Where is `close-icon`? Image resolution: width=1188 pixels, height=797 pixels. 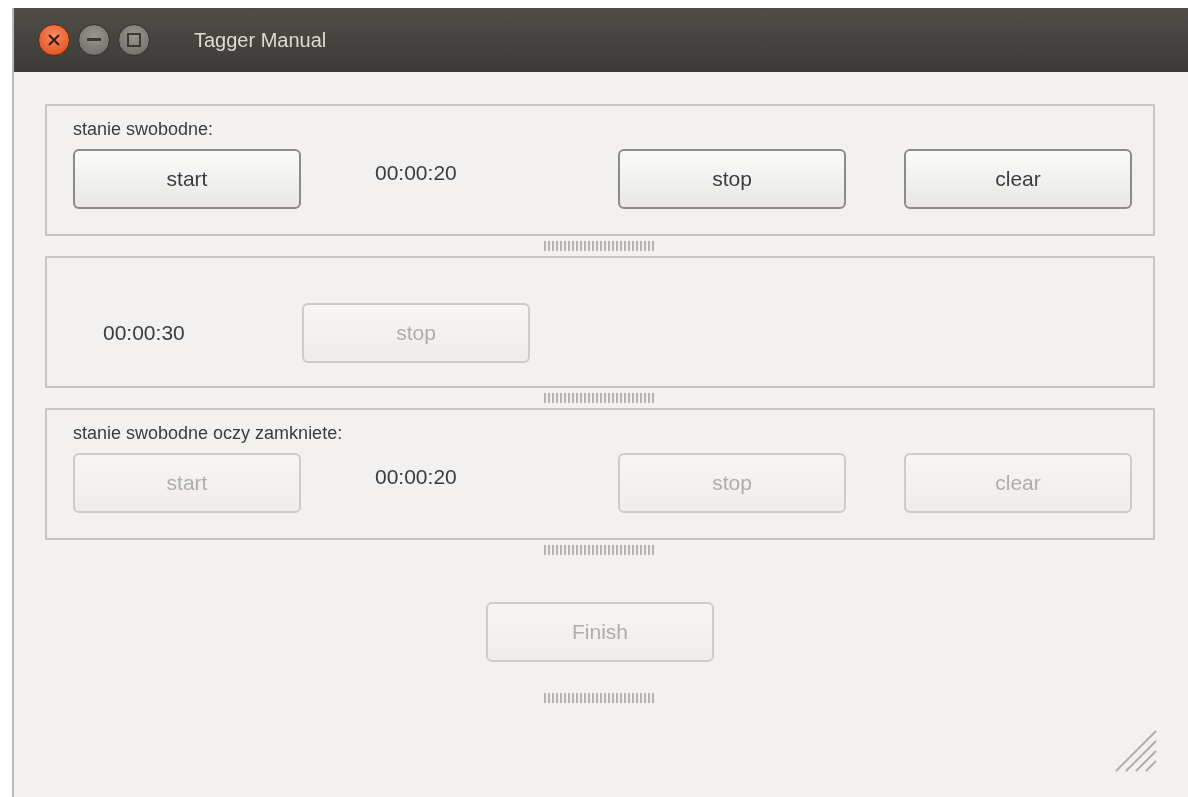 close-icon is located at coordinates (54, 40).